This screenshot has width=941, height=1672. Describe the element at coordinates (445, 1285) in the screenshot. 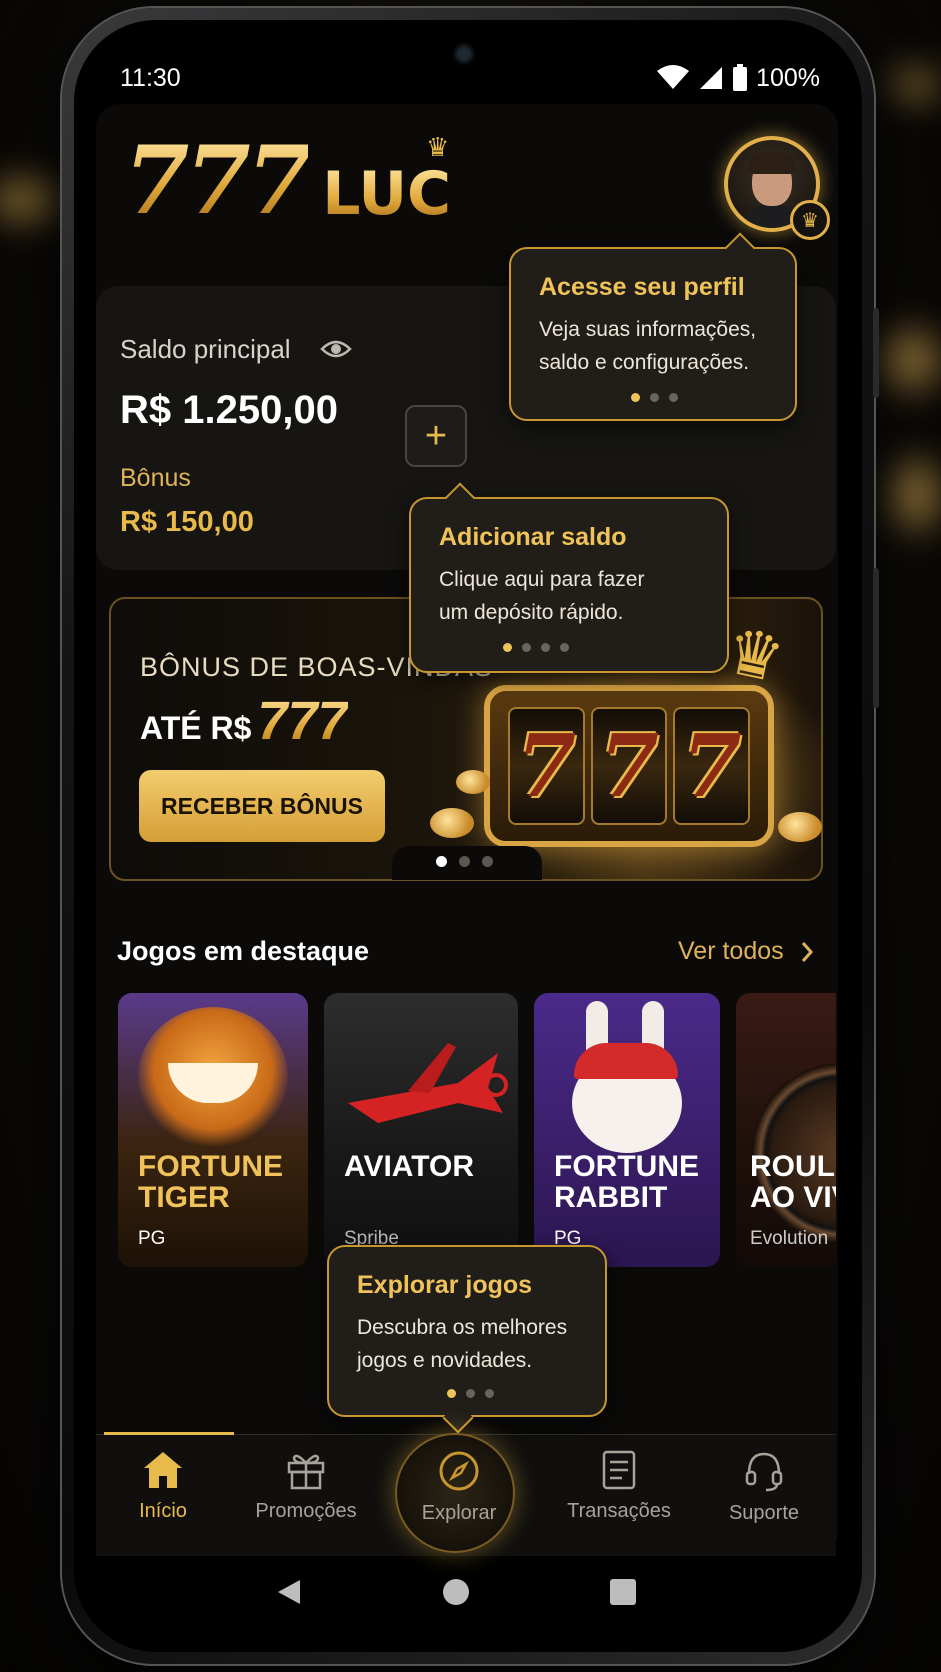

I see `tooltip-title: Explorar jogos` at that location.